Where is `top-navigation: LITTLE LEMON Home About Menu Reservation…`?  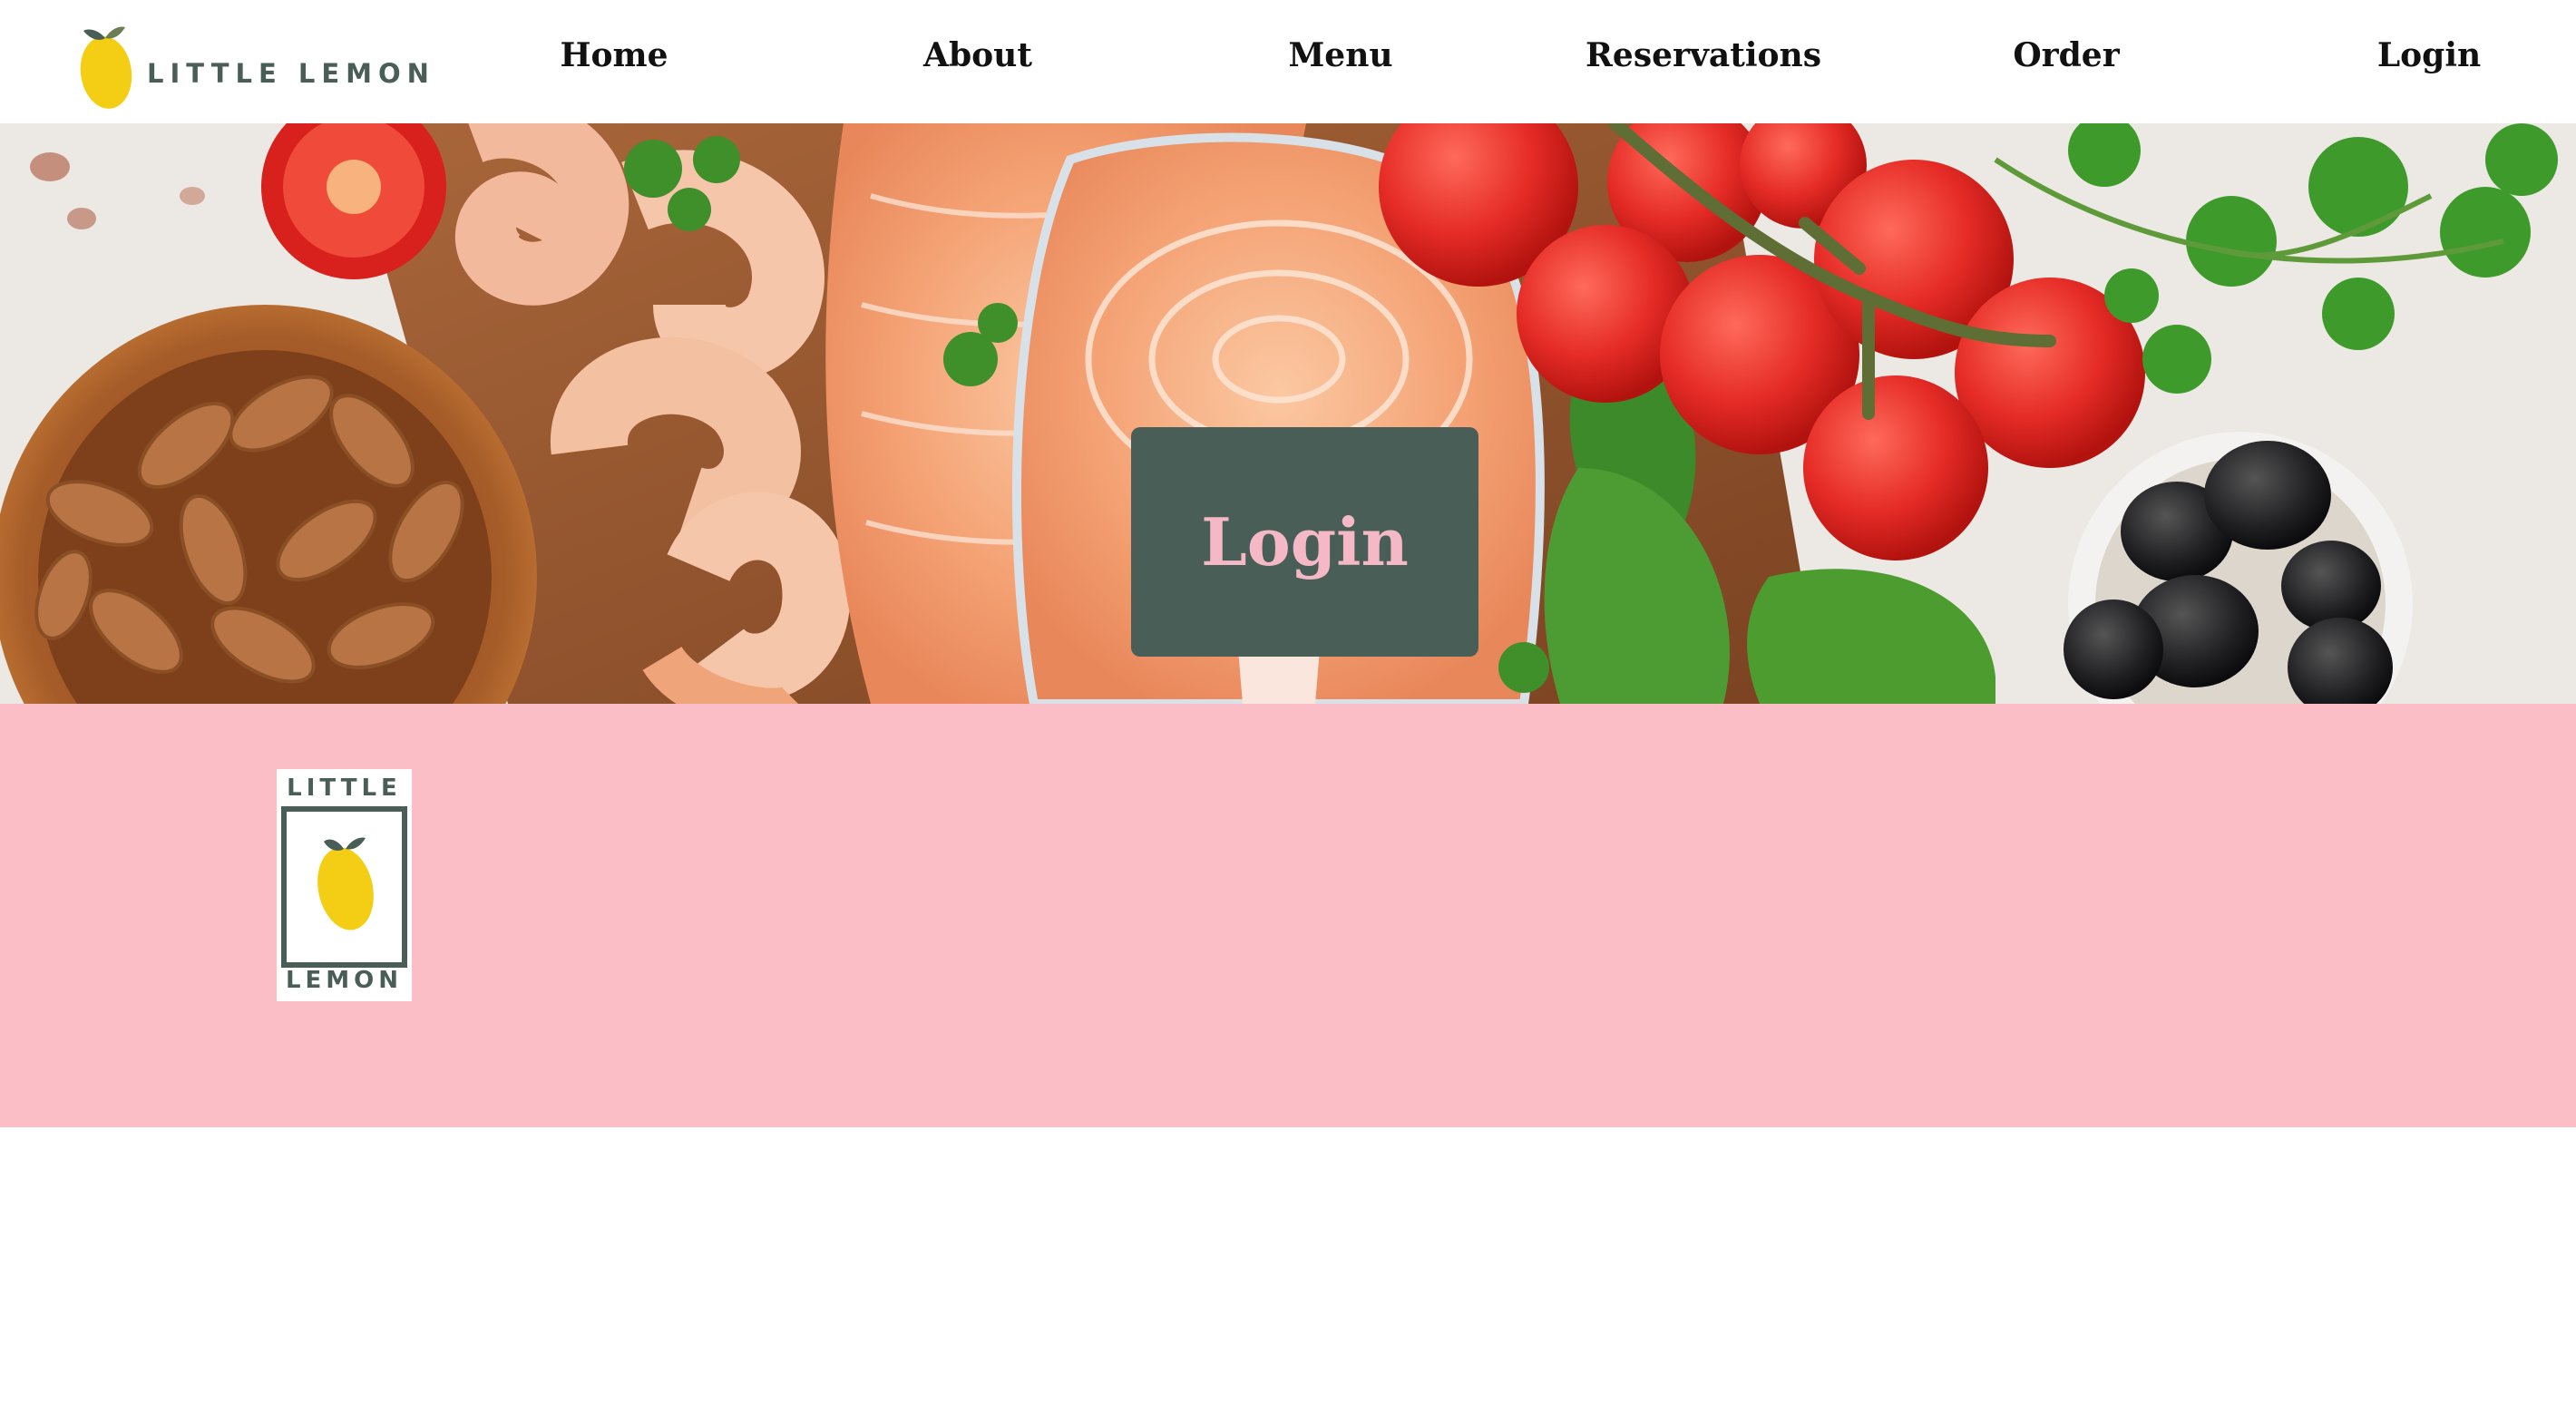 top-navigation: LITTLE LEMON Home About Menu Reservation… is located at coordinates (1288, 61).